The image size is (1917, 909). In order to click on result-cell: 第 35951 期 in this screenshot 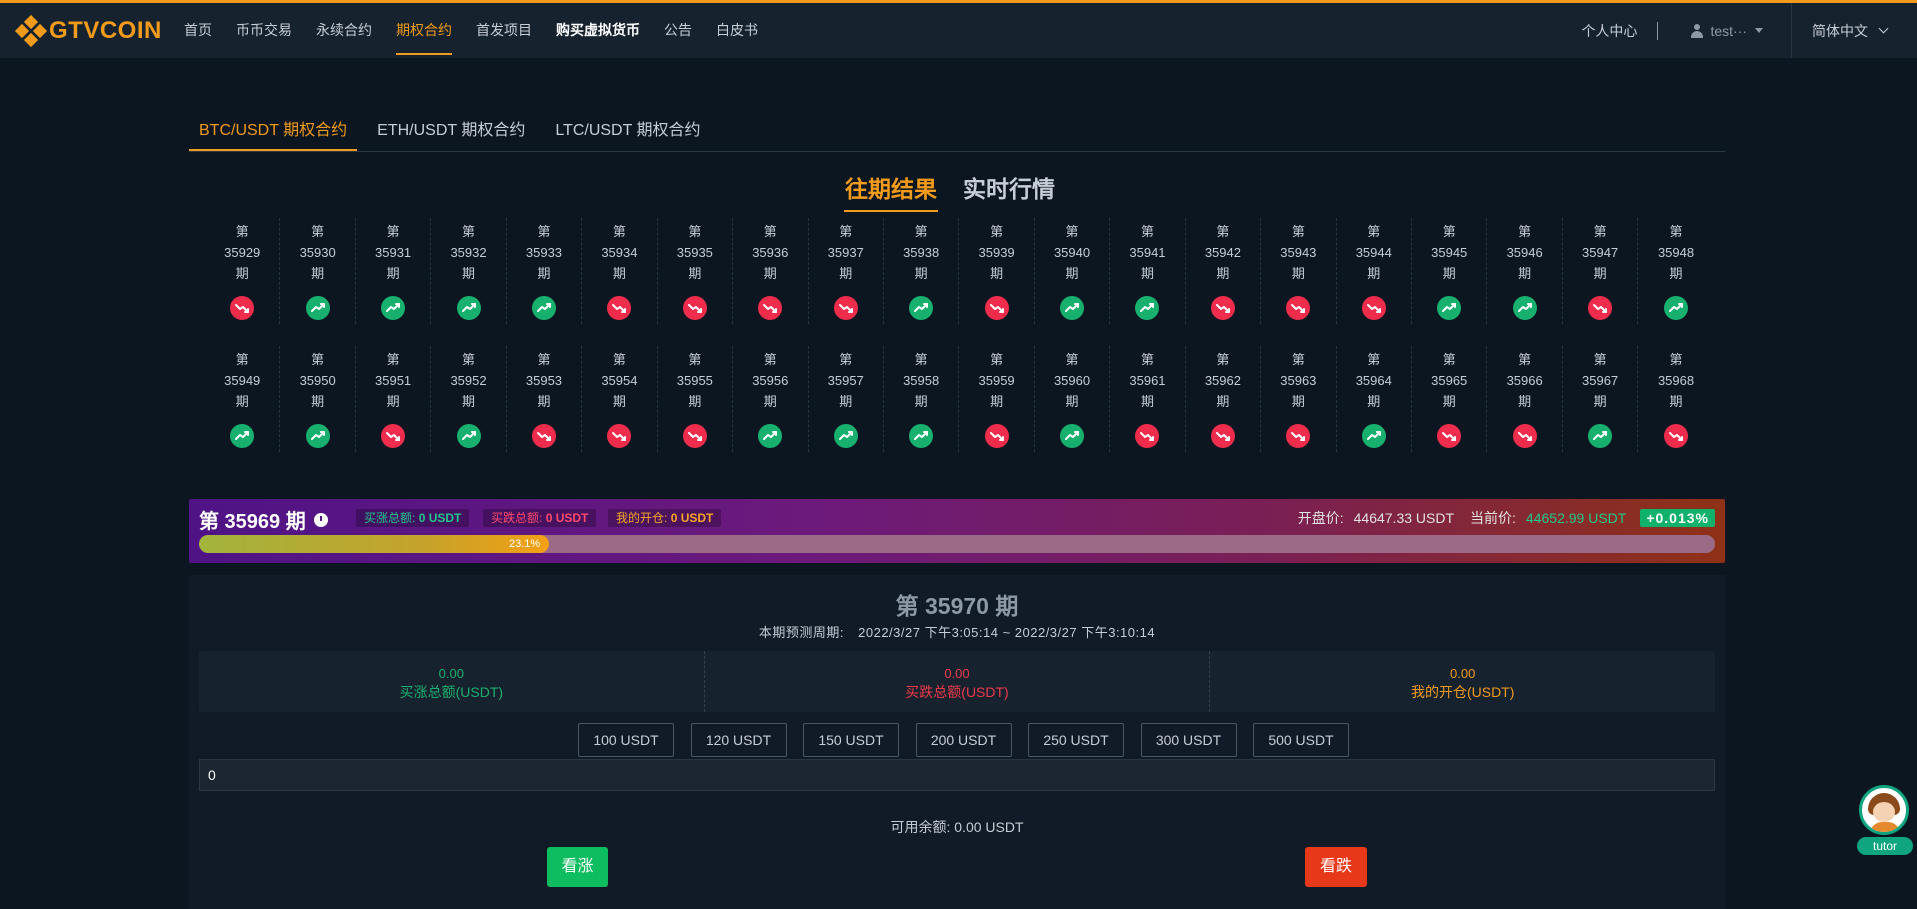, I will do `click(394, 399)`.